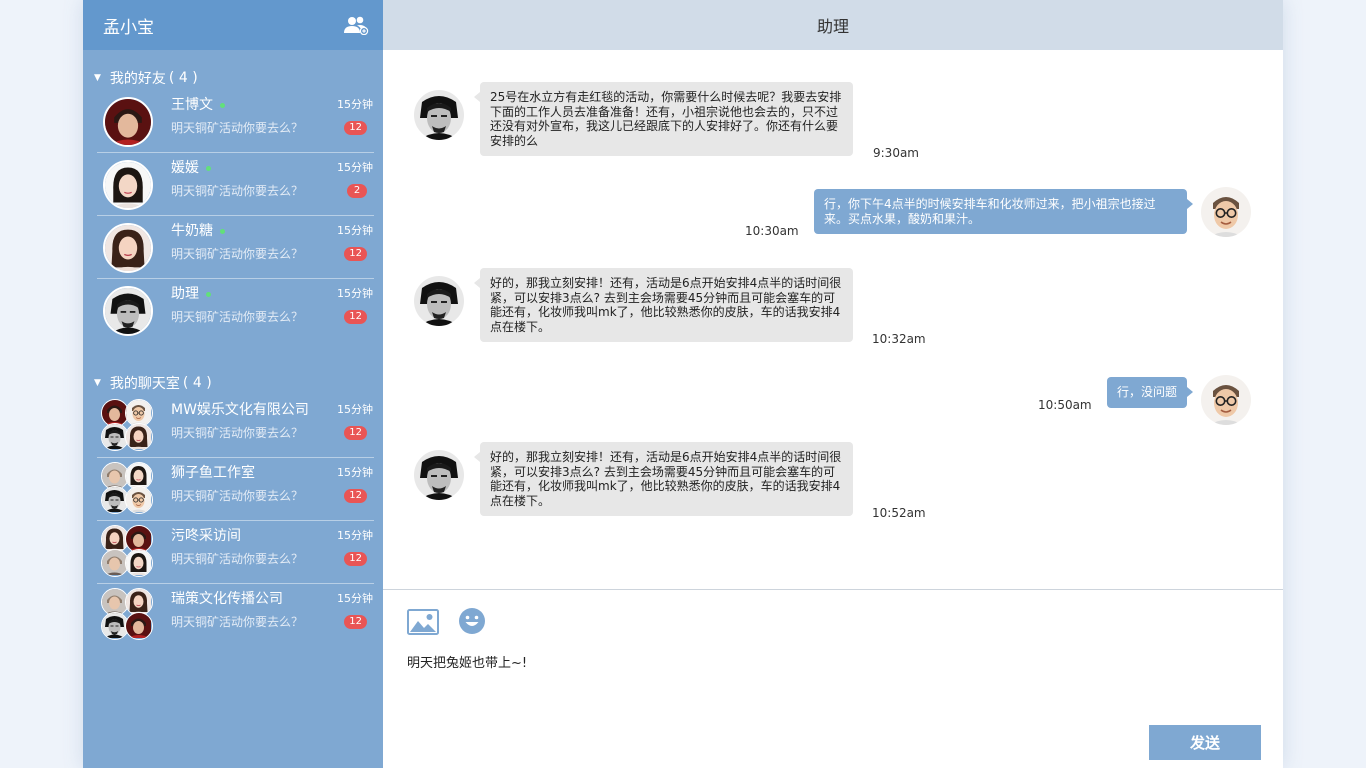  Describe the element at coordinates (198, 230) in the screenshot. I see `friend-name: 牛奶糖` at that location.